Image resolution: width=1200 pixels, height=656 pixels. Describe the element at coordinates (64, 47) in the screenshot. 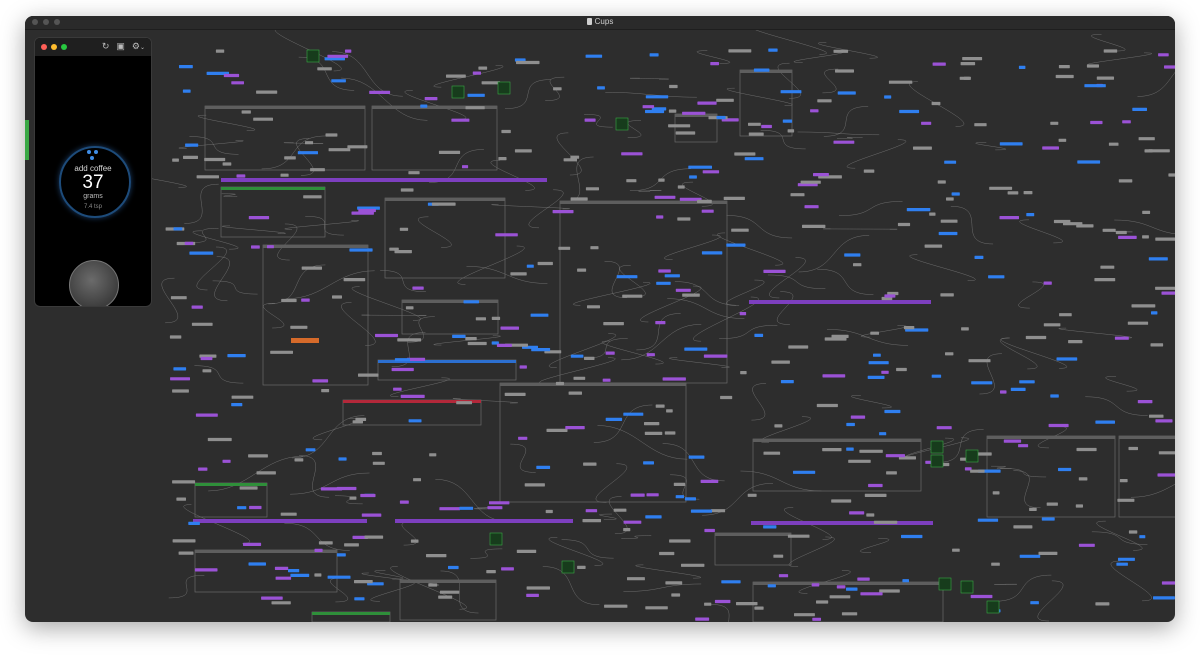

I see `preview-zoom-button` at that location.